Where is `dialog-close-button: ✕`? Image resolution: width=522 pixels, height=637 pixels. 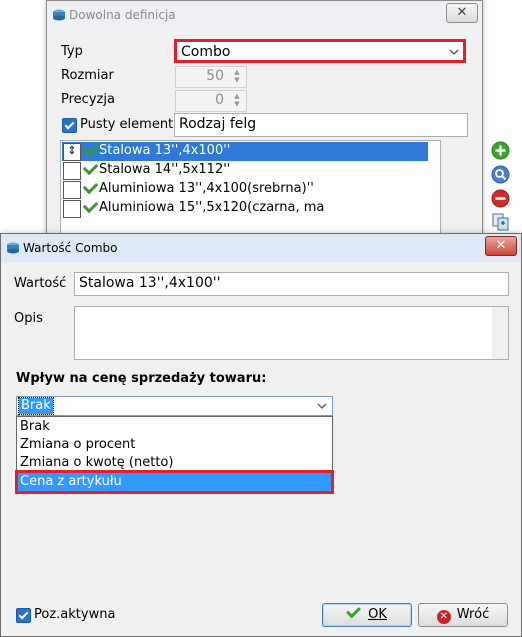
dialog-close-button: ✕ is located at coordinates (501, 246).